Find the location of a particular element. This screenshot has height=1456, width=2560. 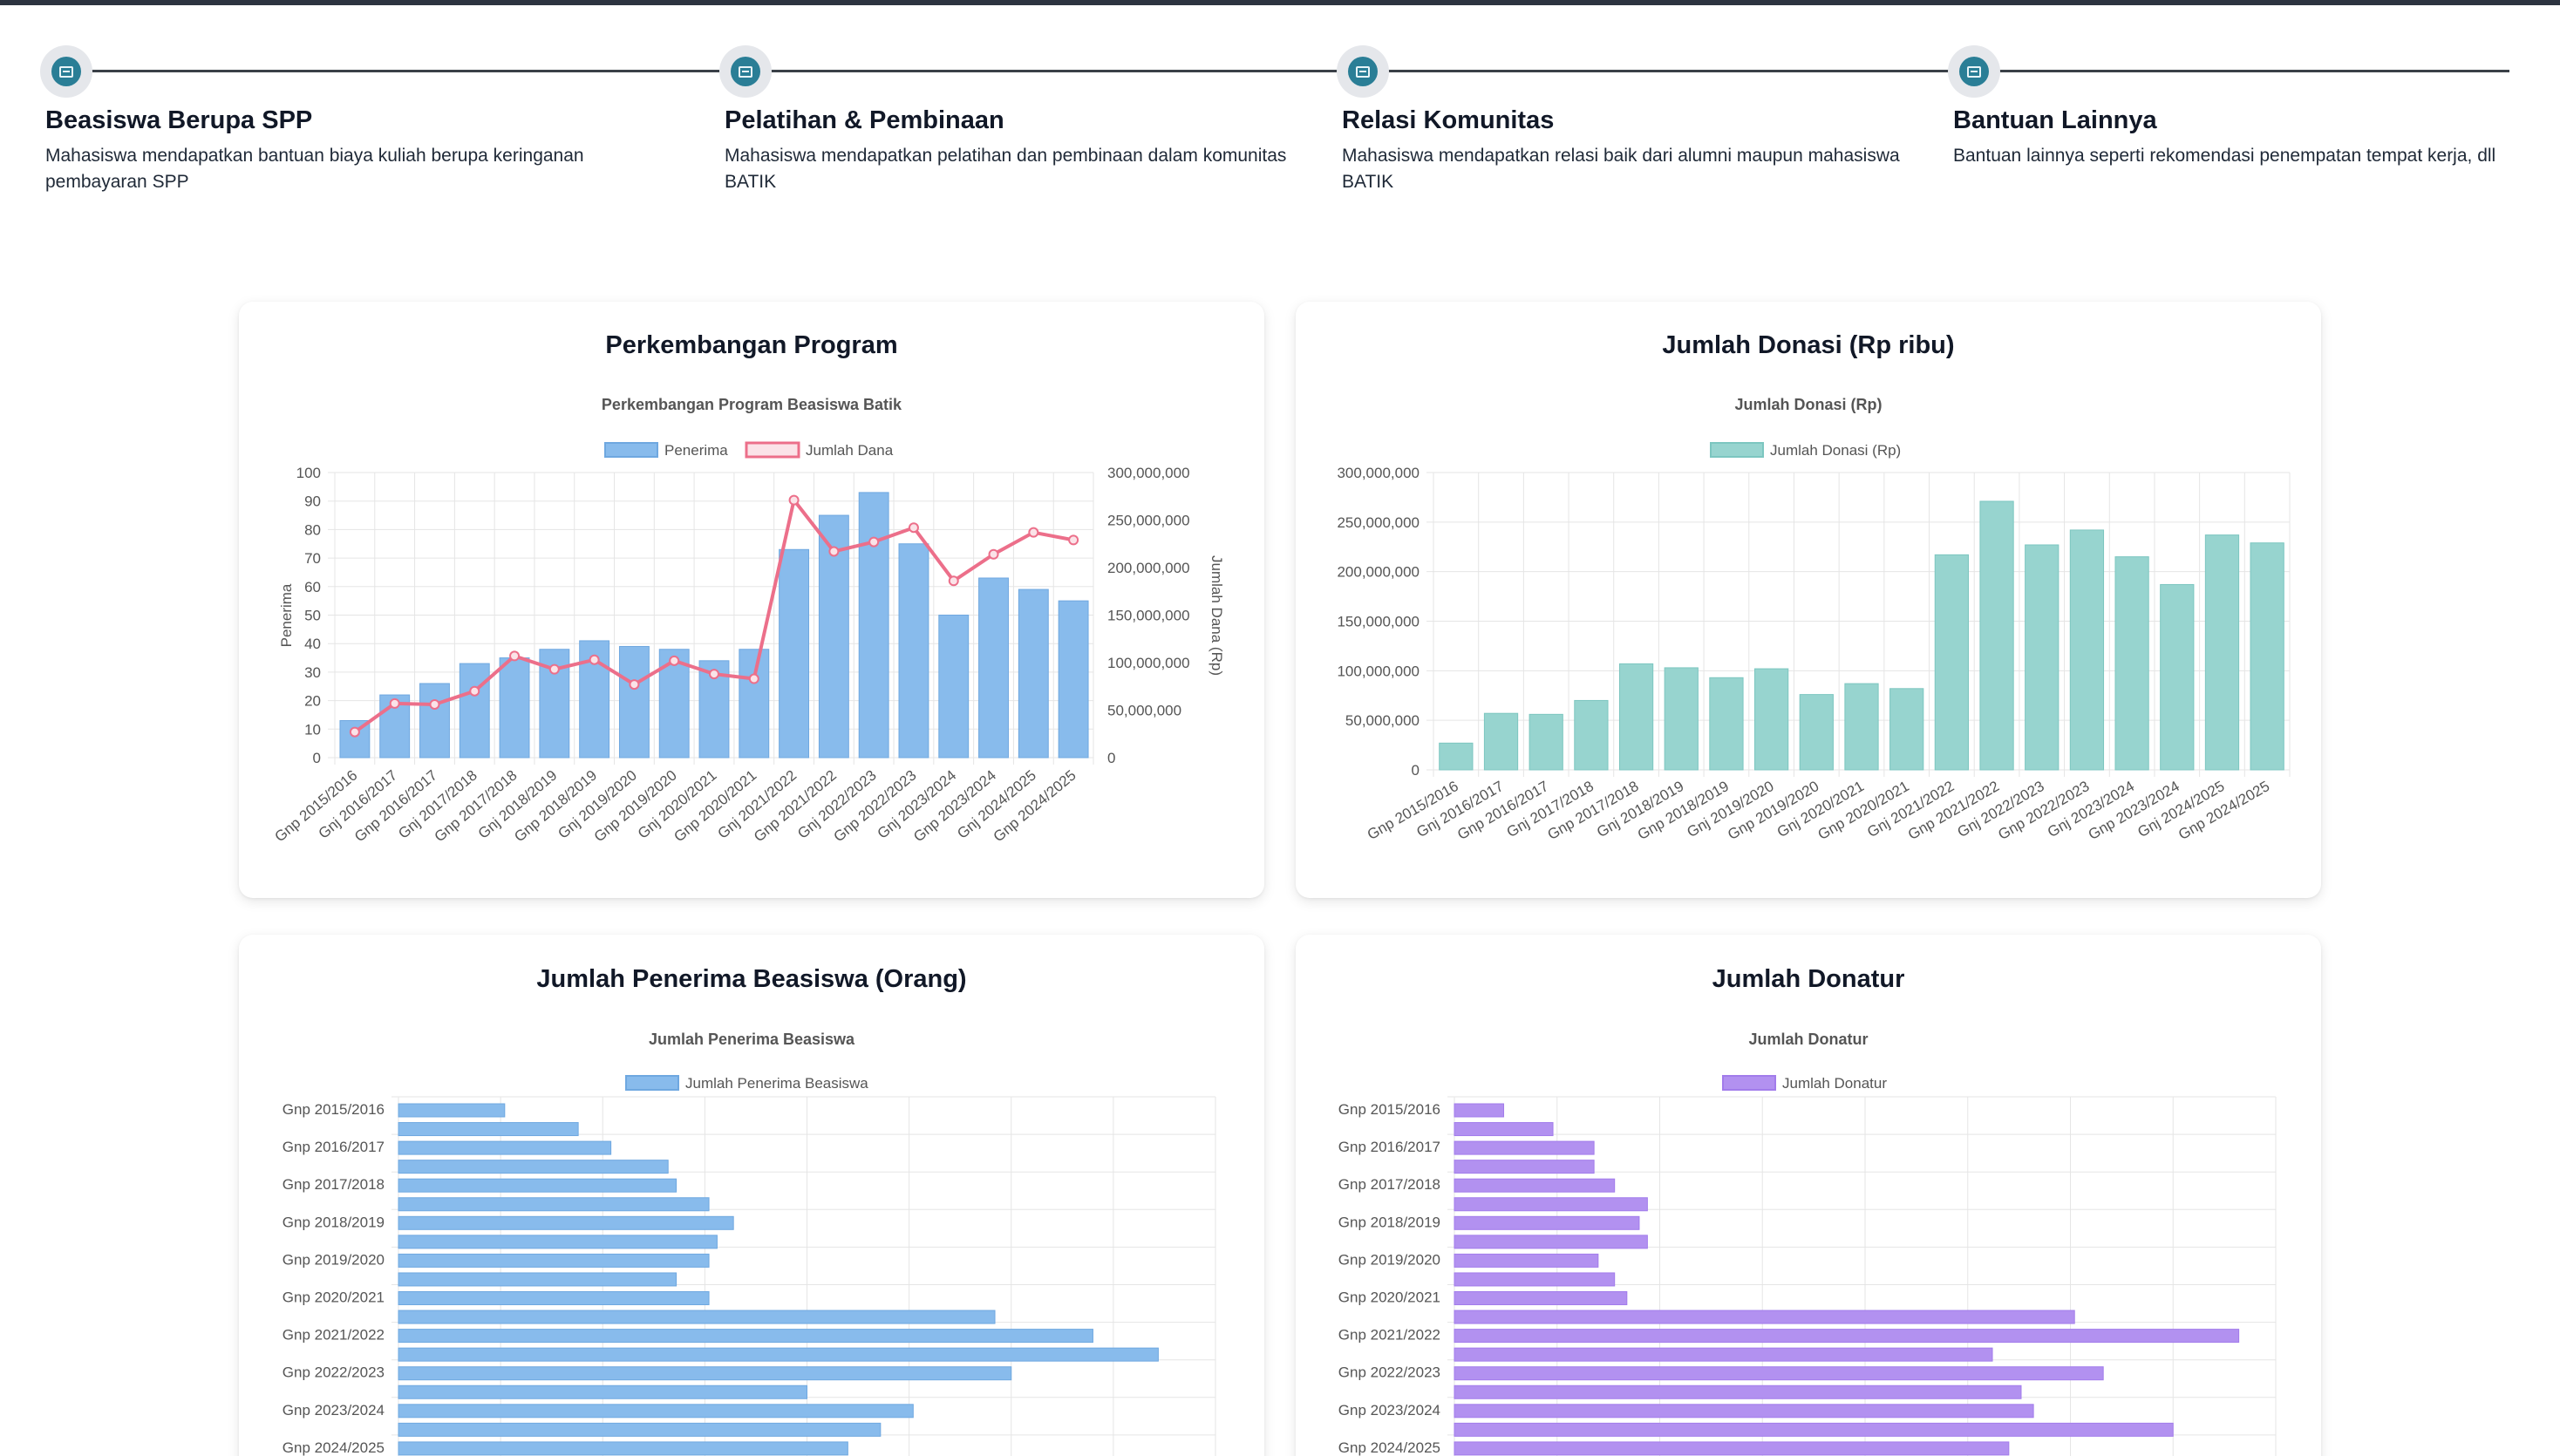

y-tick-label: Gnp 2022/2023 is located at coordinates (334, 1372).